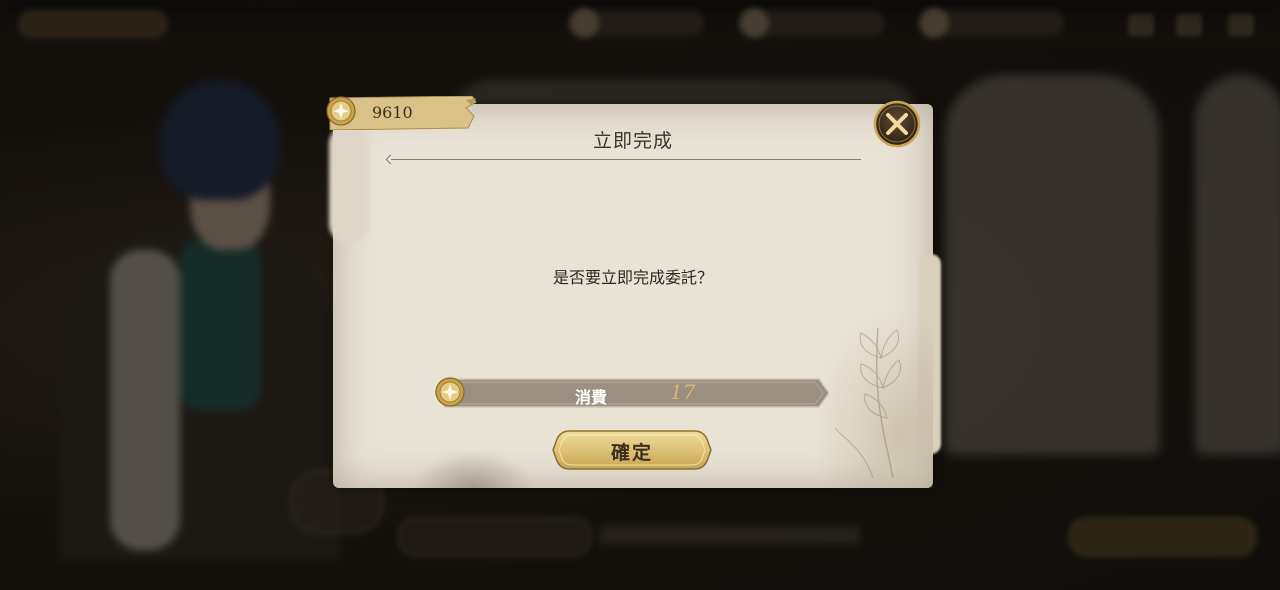 This screenshot has width=1280, height=590. I want to click on cost-label: 消費, so click(591, 397).